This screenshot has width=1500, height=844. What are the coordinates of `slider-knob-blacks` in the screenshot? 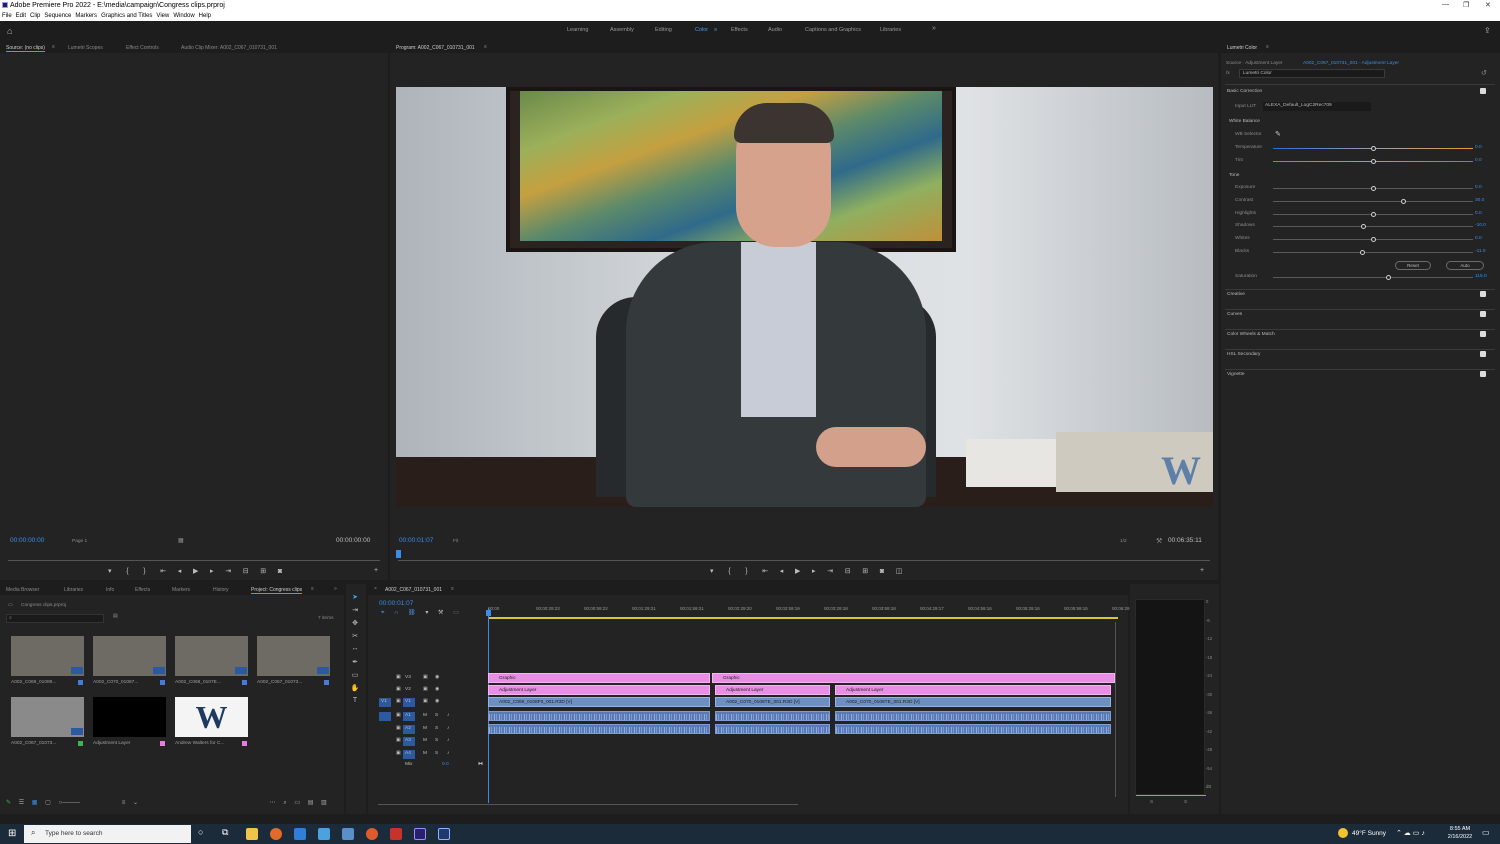 It's located at (1362, 252).